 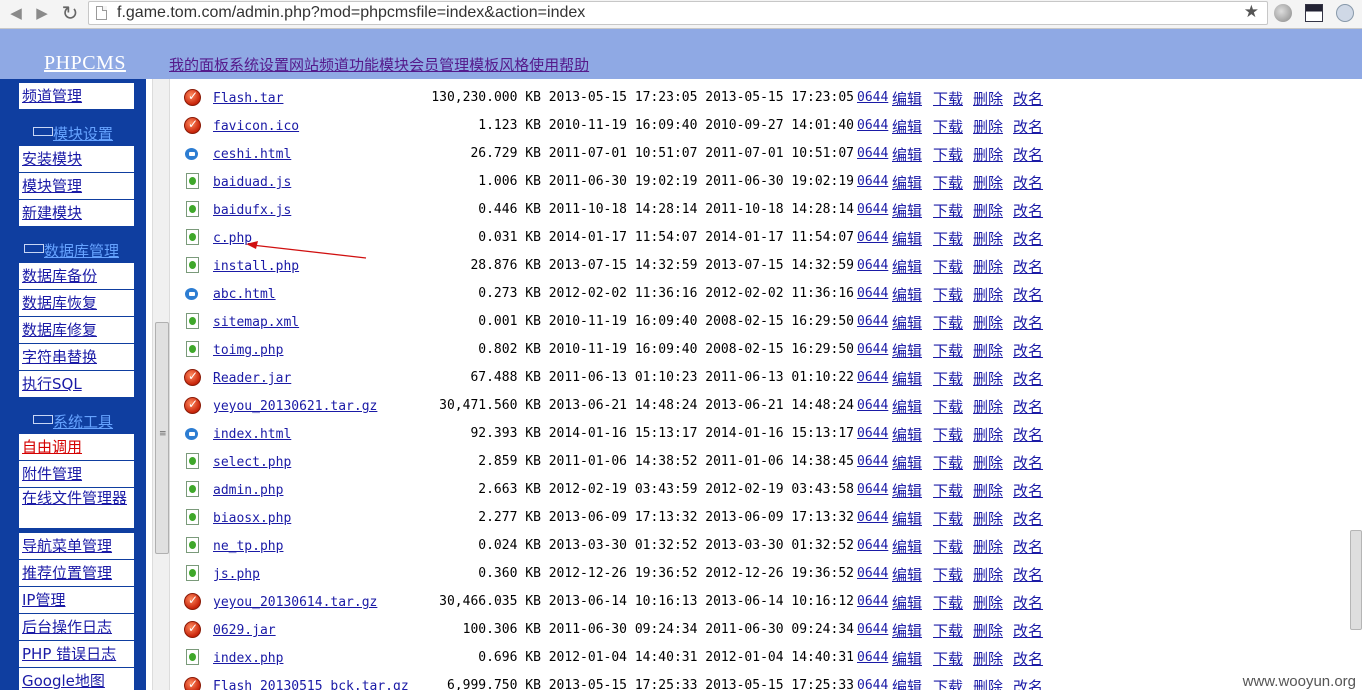 I want to click on menu-help: 使用帮助, so click(x=559, y=65).